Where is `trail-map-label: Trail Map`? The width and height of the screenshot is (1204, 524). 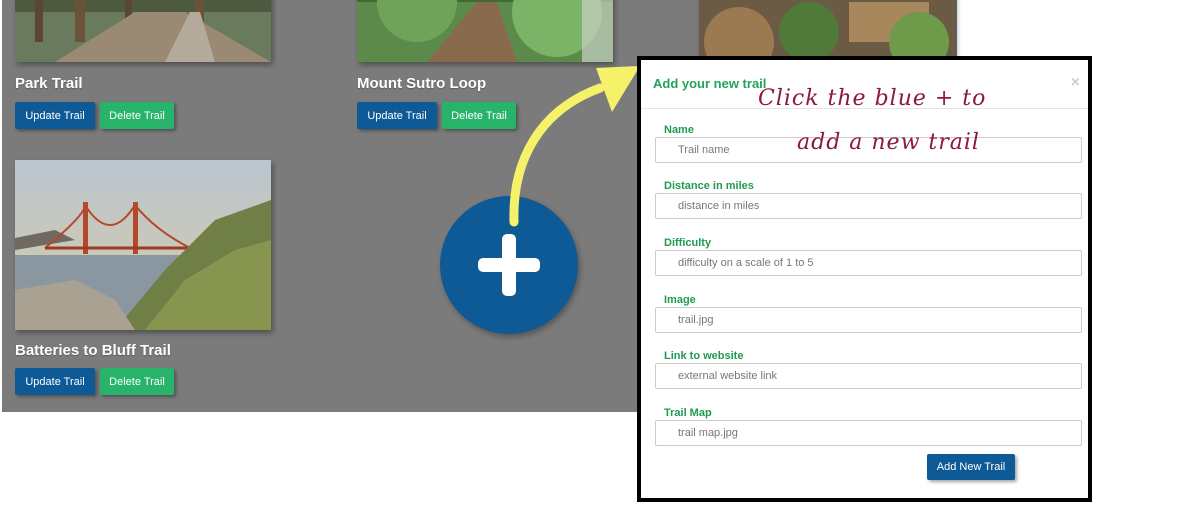 trail-map-label: Trail Map is located at coordinates (688, 413).